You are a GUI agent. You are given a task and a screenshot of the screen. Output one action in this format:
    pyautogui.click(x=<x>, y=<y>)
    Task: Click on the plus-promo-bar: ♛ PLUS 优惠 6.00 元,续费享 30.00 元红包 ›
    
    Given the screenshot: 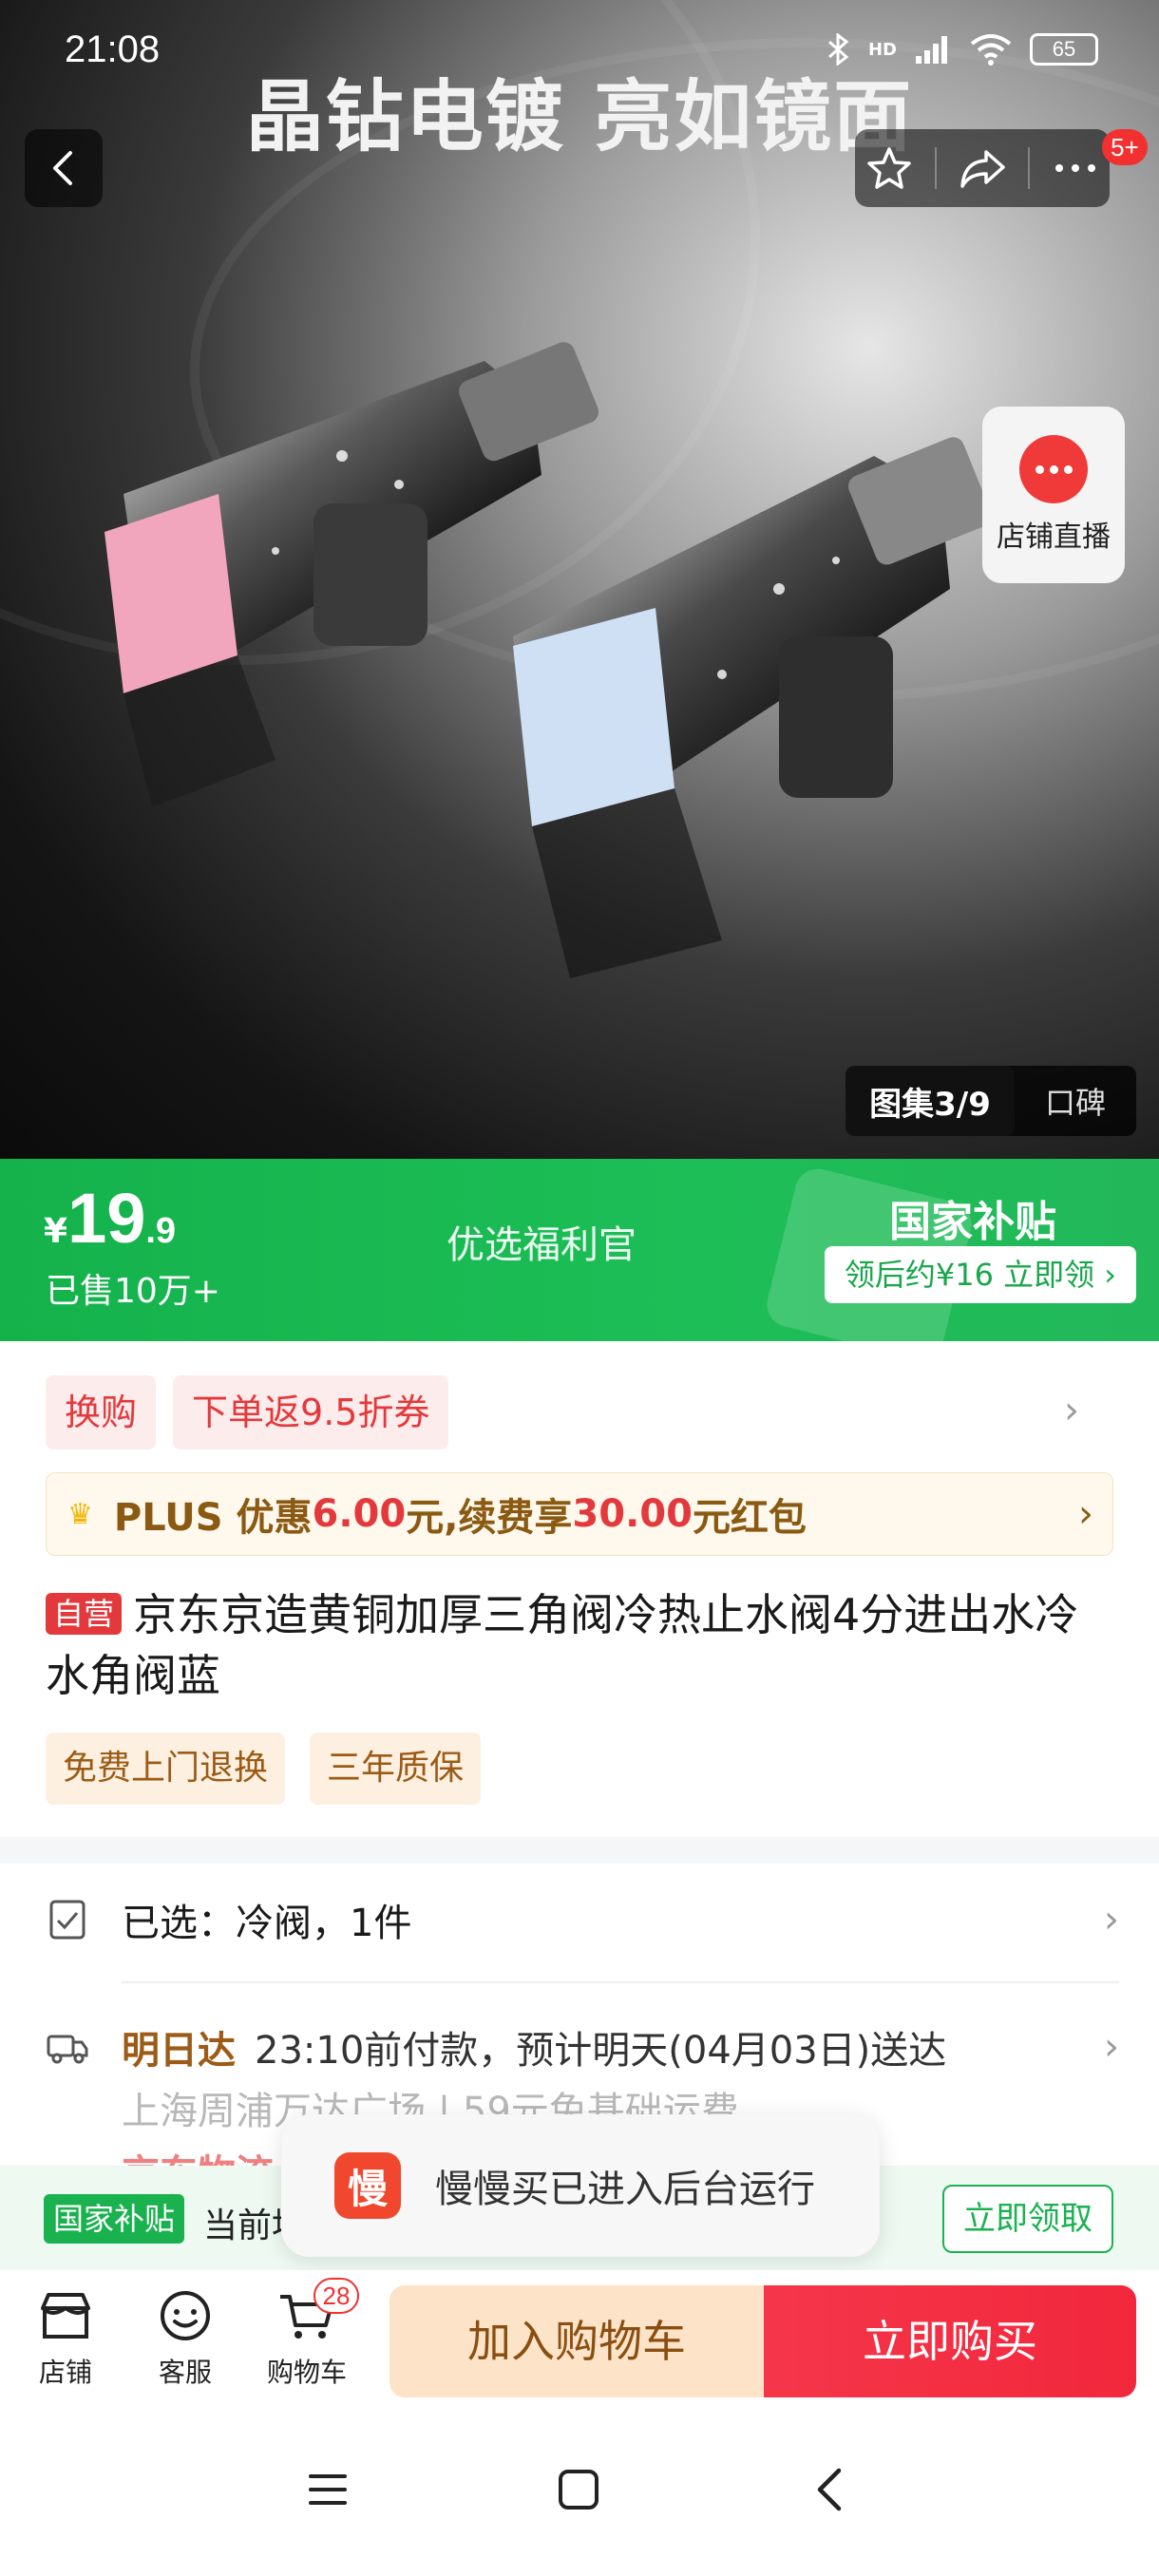 What is the action you would take?
    pyautogui.click(x=579, y=1514)
    